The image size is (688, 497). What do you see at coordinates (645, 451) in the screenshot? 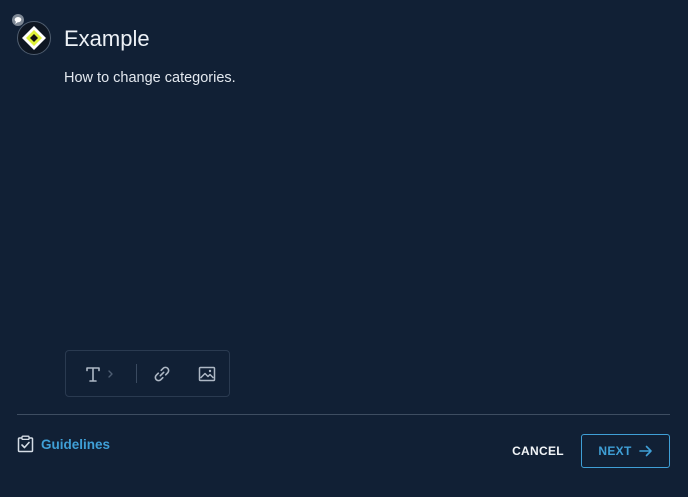
I see `arrow-right-icon` at bounding box center [645, 451].